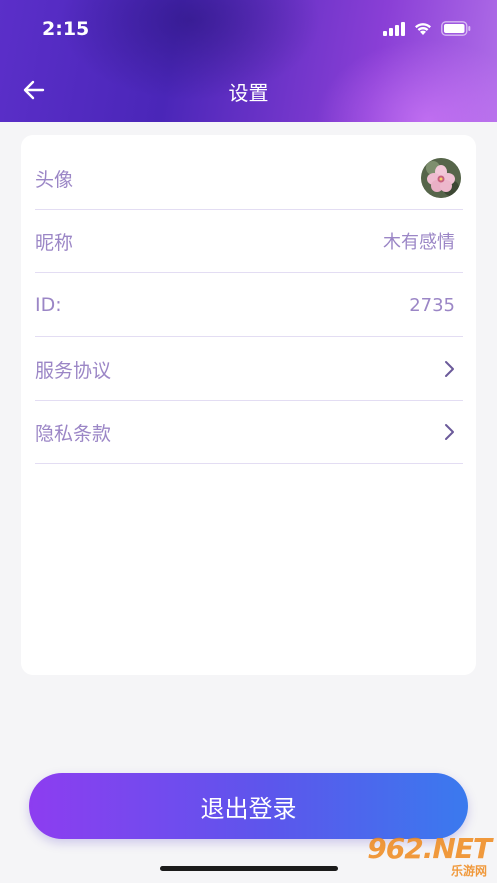 The image size is (497, 883). Describe the element at coordinates (248, 806) in the screenshot. I see `logout-button: 退出登录` at that location.